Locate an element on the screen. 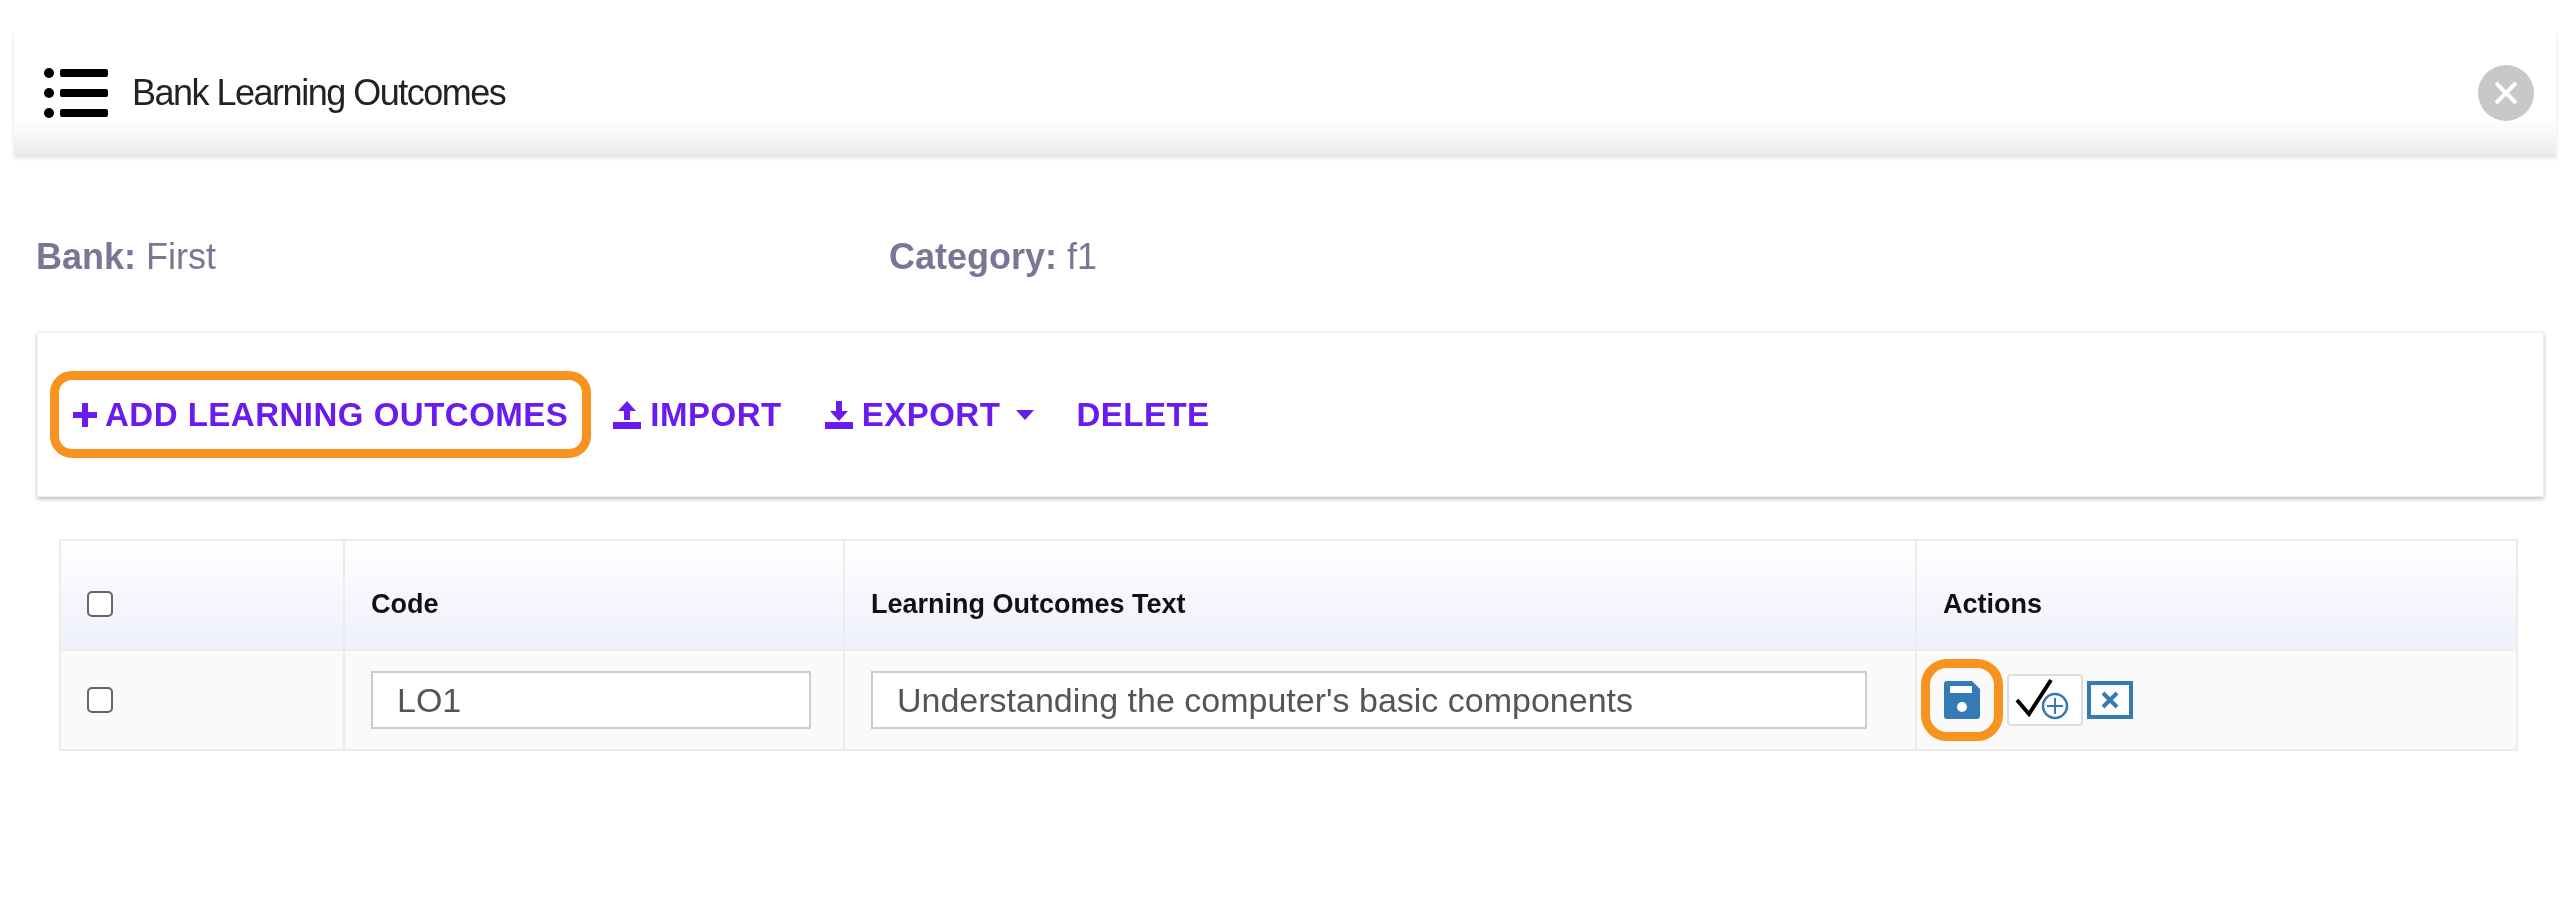 Image resolution: width=2568 pixels, height=898 pixels. toolbar-button: ADD LEARNING OUTCOMES is located at coordinates (321, 414).